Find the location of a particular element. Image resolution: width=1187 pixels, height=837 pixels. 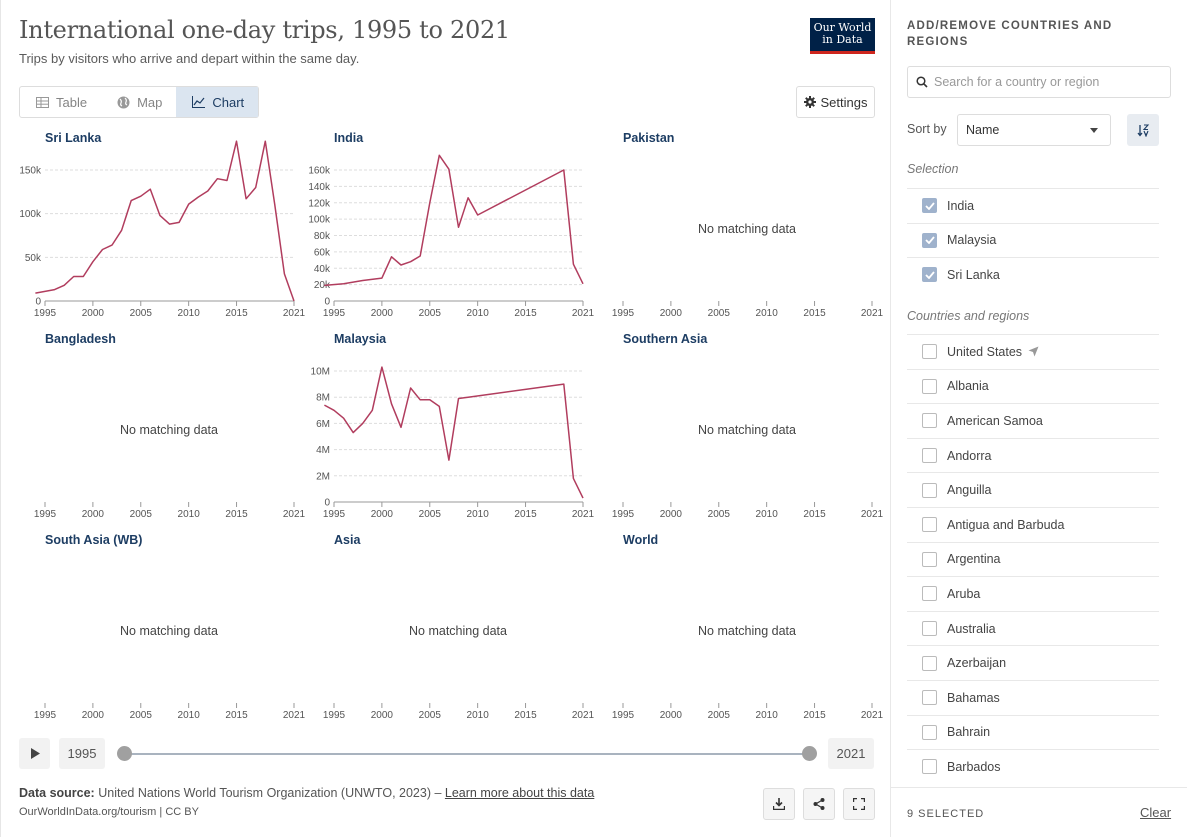

location-arrow-icon is located at coordinates (1033, 351).